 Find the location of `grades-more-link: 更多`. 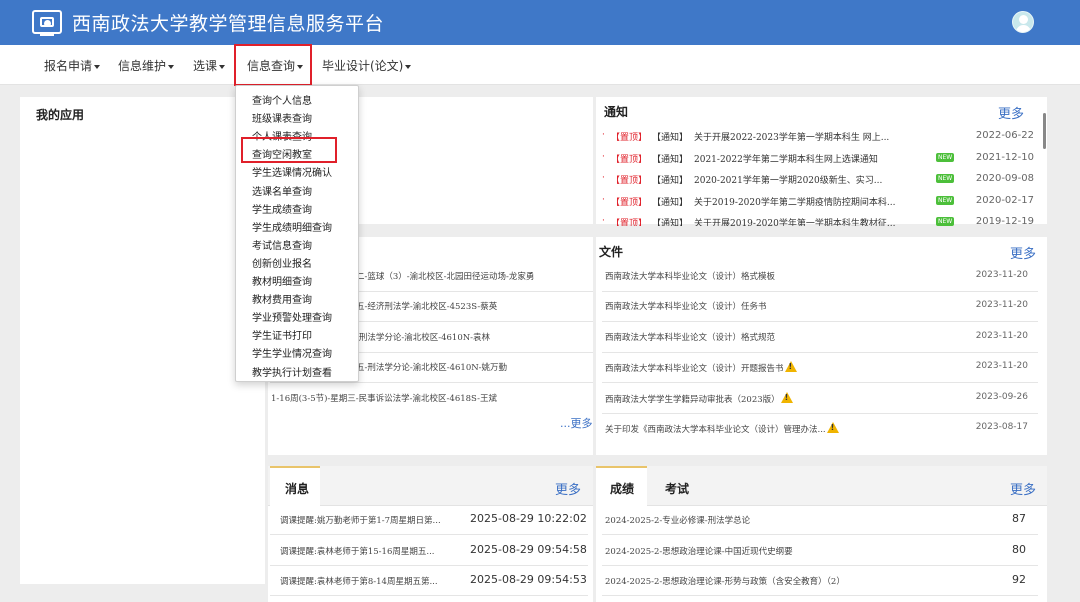

grades-more-link: 更多 is located at coordinates (1023, 488).